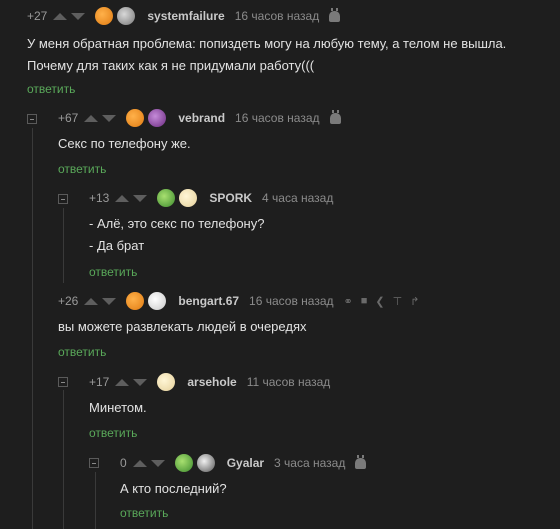 The width and height of the screenshot is (560, 529). I want to click on comment-text: Секс по телефону же., so click(124, 144).